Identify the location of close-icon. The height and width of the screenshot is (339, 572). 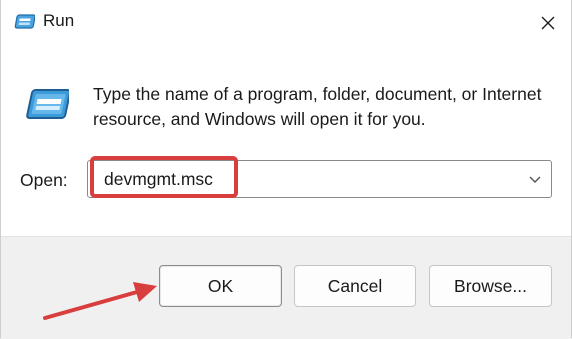
(548, 23).